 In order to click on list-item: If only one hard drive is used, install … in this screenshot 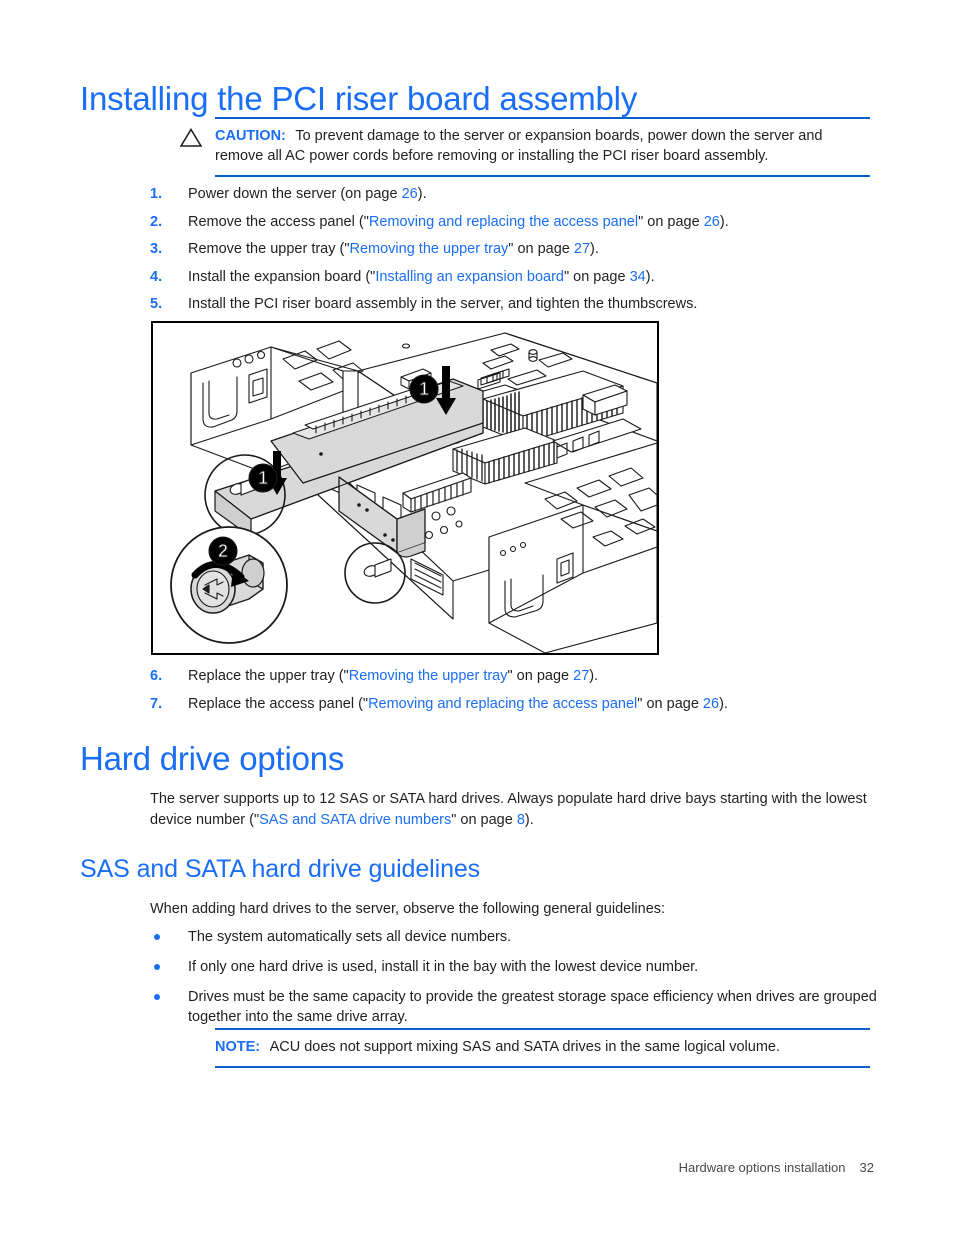, I will do `click(515, 967)`.